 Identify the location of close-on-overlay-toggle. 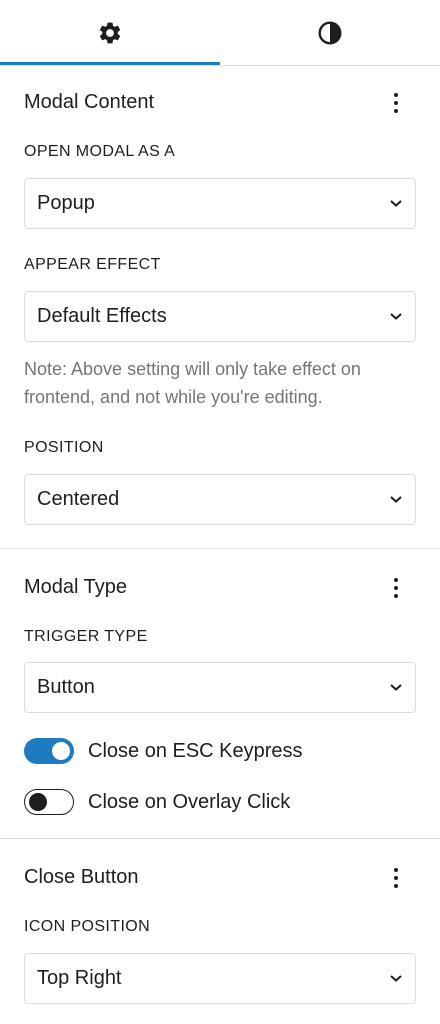
(49, 802).